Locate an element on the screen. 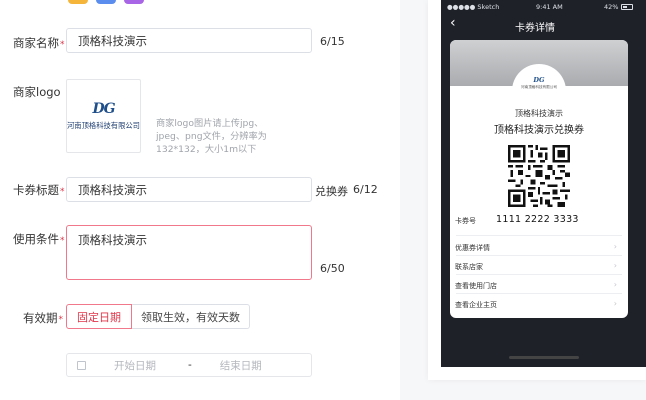 The height and width of the screenshot is (400, 646). menu-item-stores: 查看使用门店 › is located at coordinates (538, 285).